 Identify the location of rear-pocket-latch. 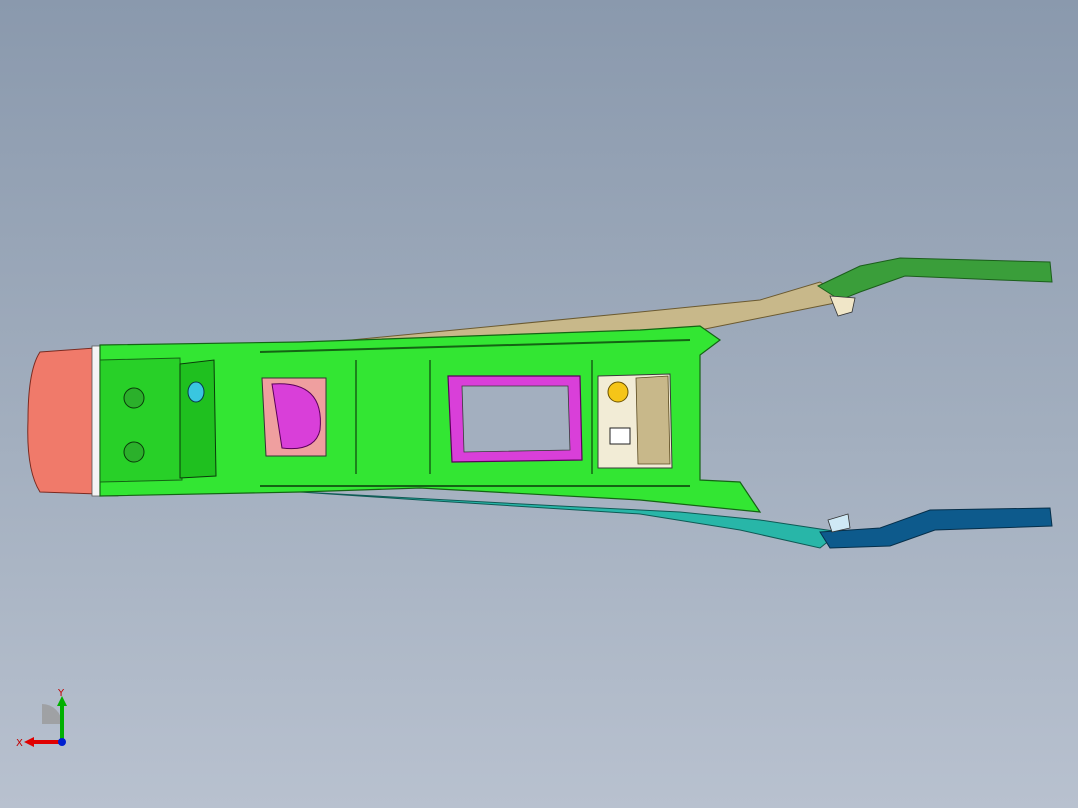
(620, 436).